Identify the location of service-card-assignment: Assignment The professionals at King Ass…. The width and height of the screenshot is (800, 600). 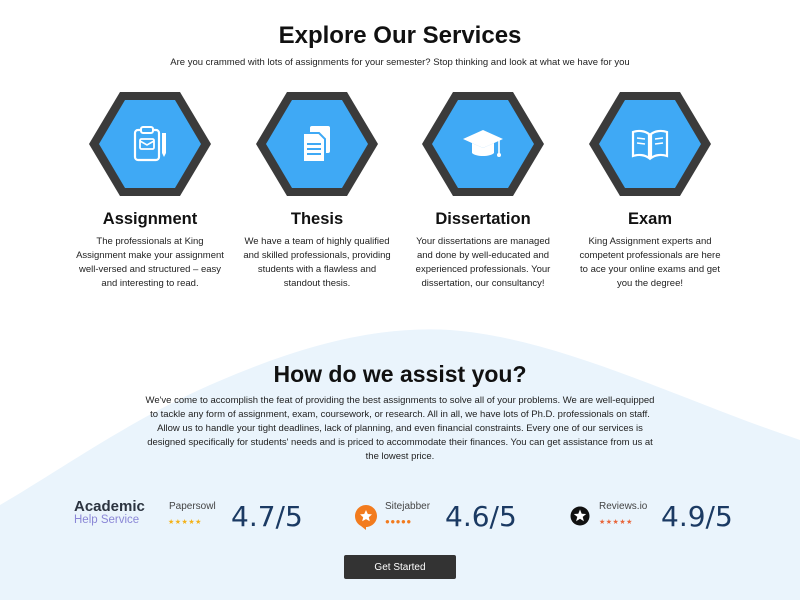
(150, 190).